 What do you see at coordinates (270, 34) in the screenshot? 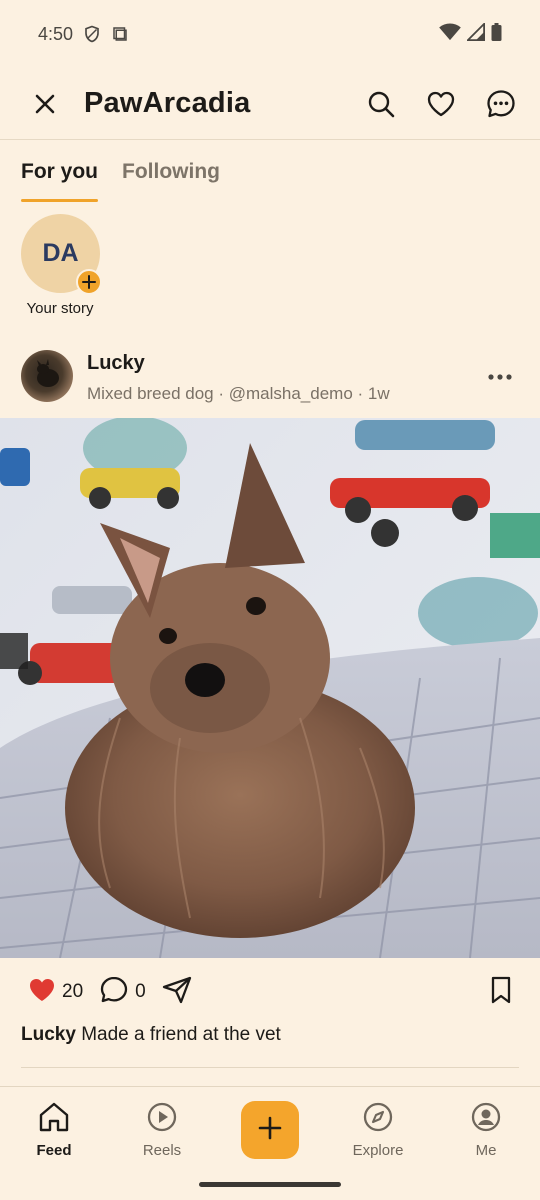
I see `status-bar: 4:50` at bounding box center [270, 34].